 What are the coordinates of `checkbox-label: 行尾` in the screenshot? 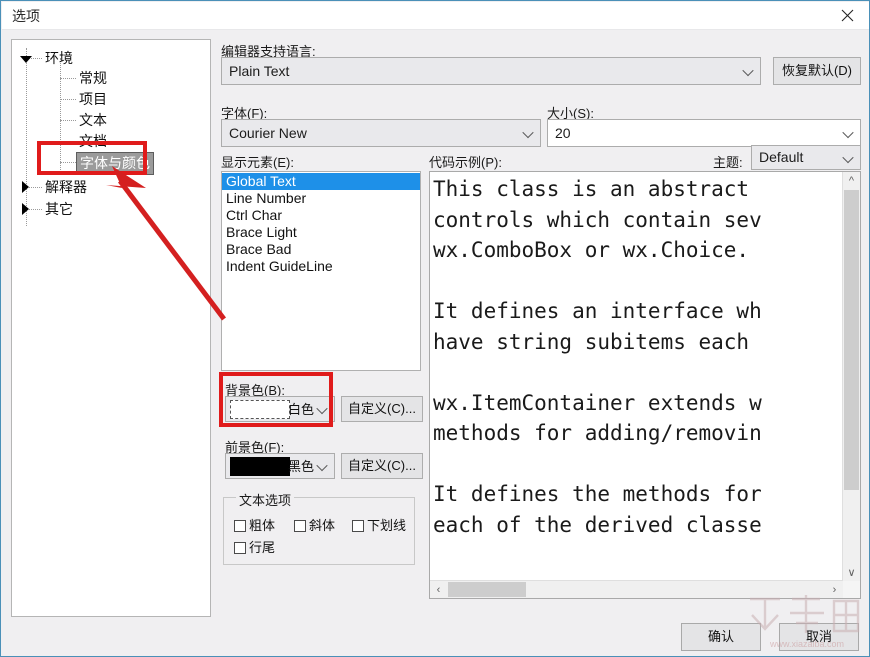 It's located at (262, 547).